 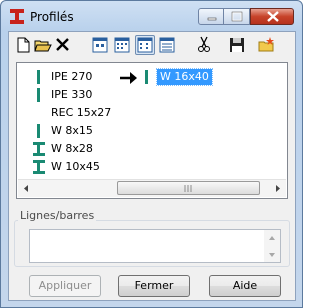 What do you see at coordinates (72, 148) in the screenshot?
I see `list-item-label: W 8x28` at bounding box center [72, 148].